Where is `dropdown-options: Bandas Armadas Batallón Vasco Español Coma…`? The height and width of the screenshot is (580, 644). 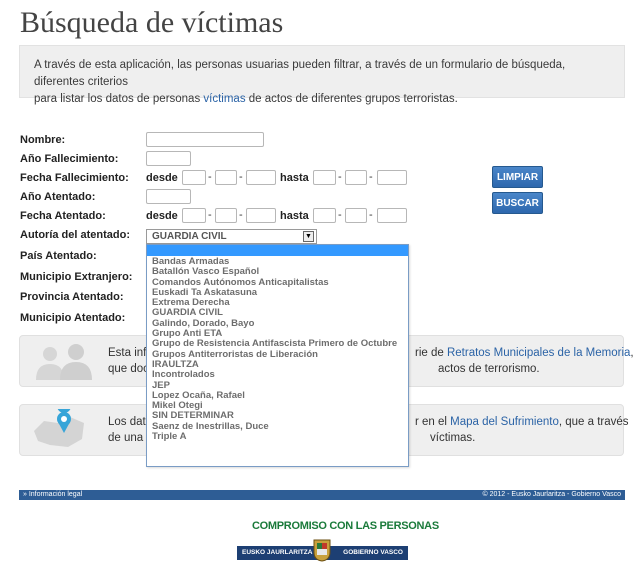 dropdown-options: Bandas Armadas Batallón Vasco Español Coma… is located at coordinates (277, 349).